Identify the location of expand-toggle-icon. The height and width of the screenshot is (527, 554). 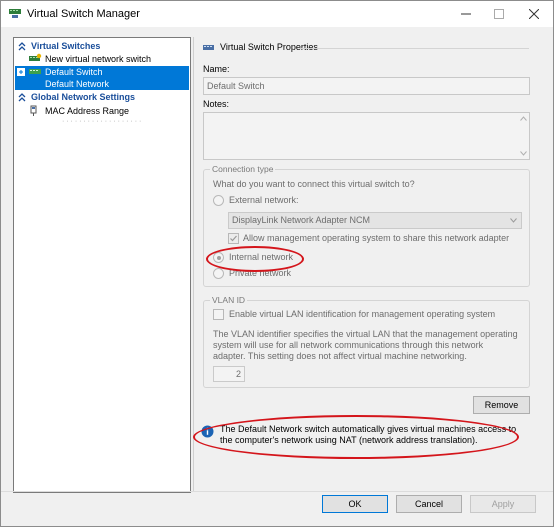
(21, 72).